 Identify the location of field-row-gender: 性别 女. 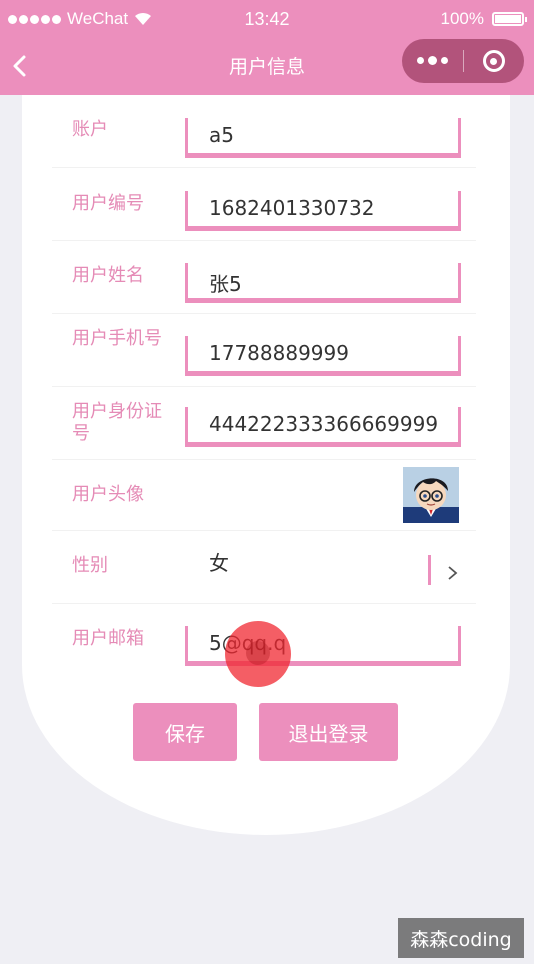
(264, 567).